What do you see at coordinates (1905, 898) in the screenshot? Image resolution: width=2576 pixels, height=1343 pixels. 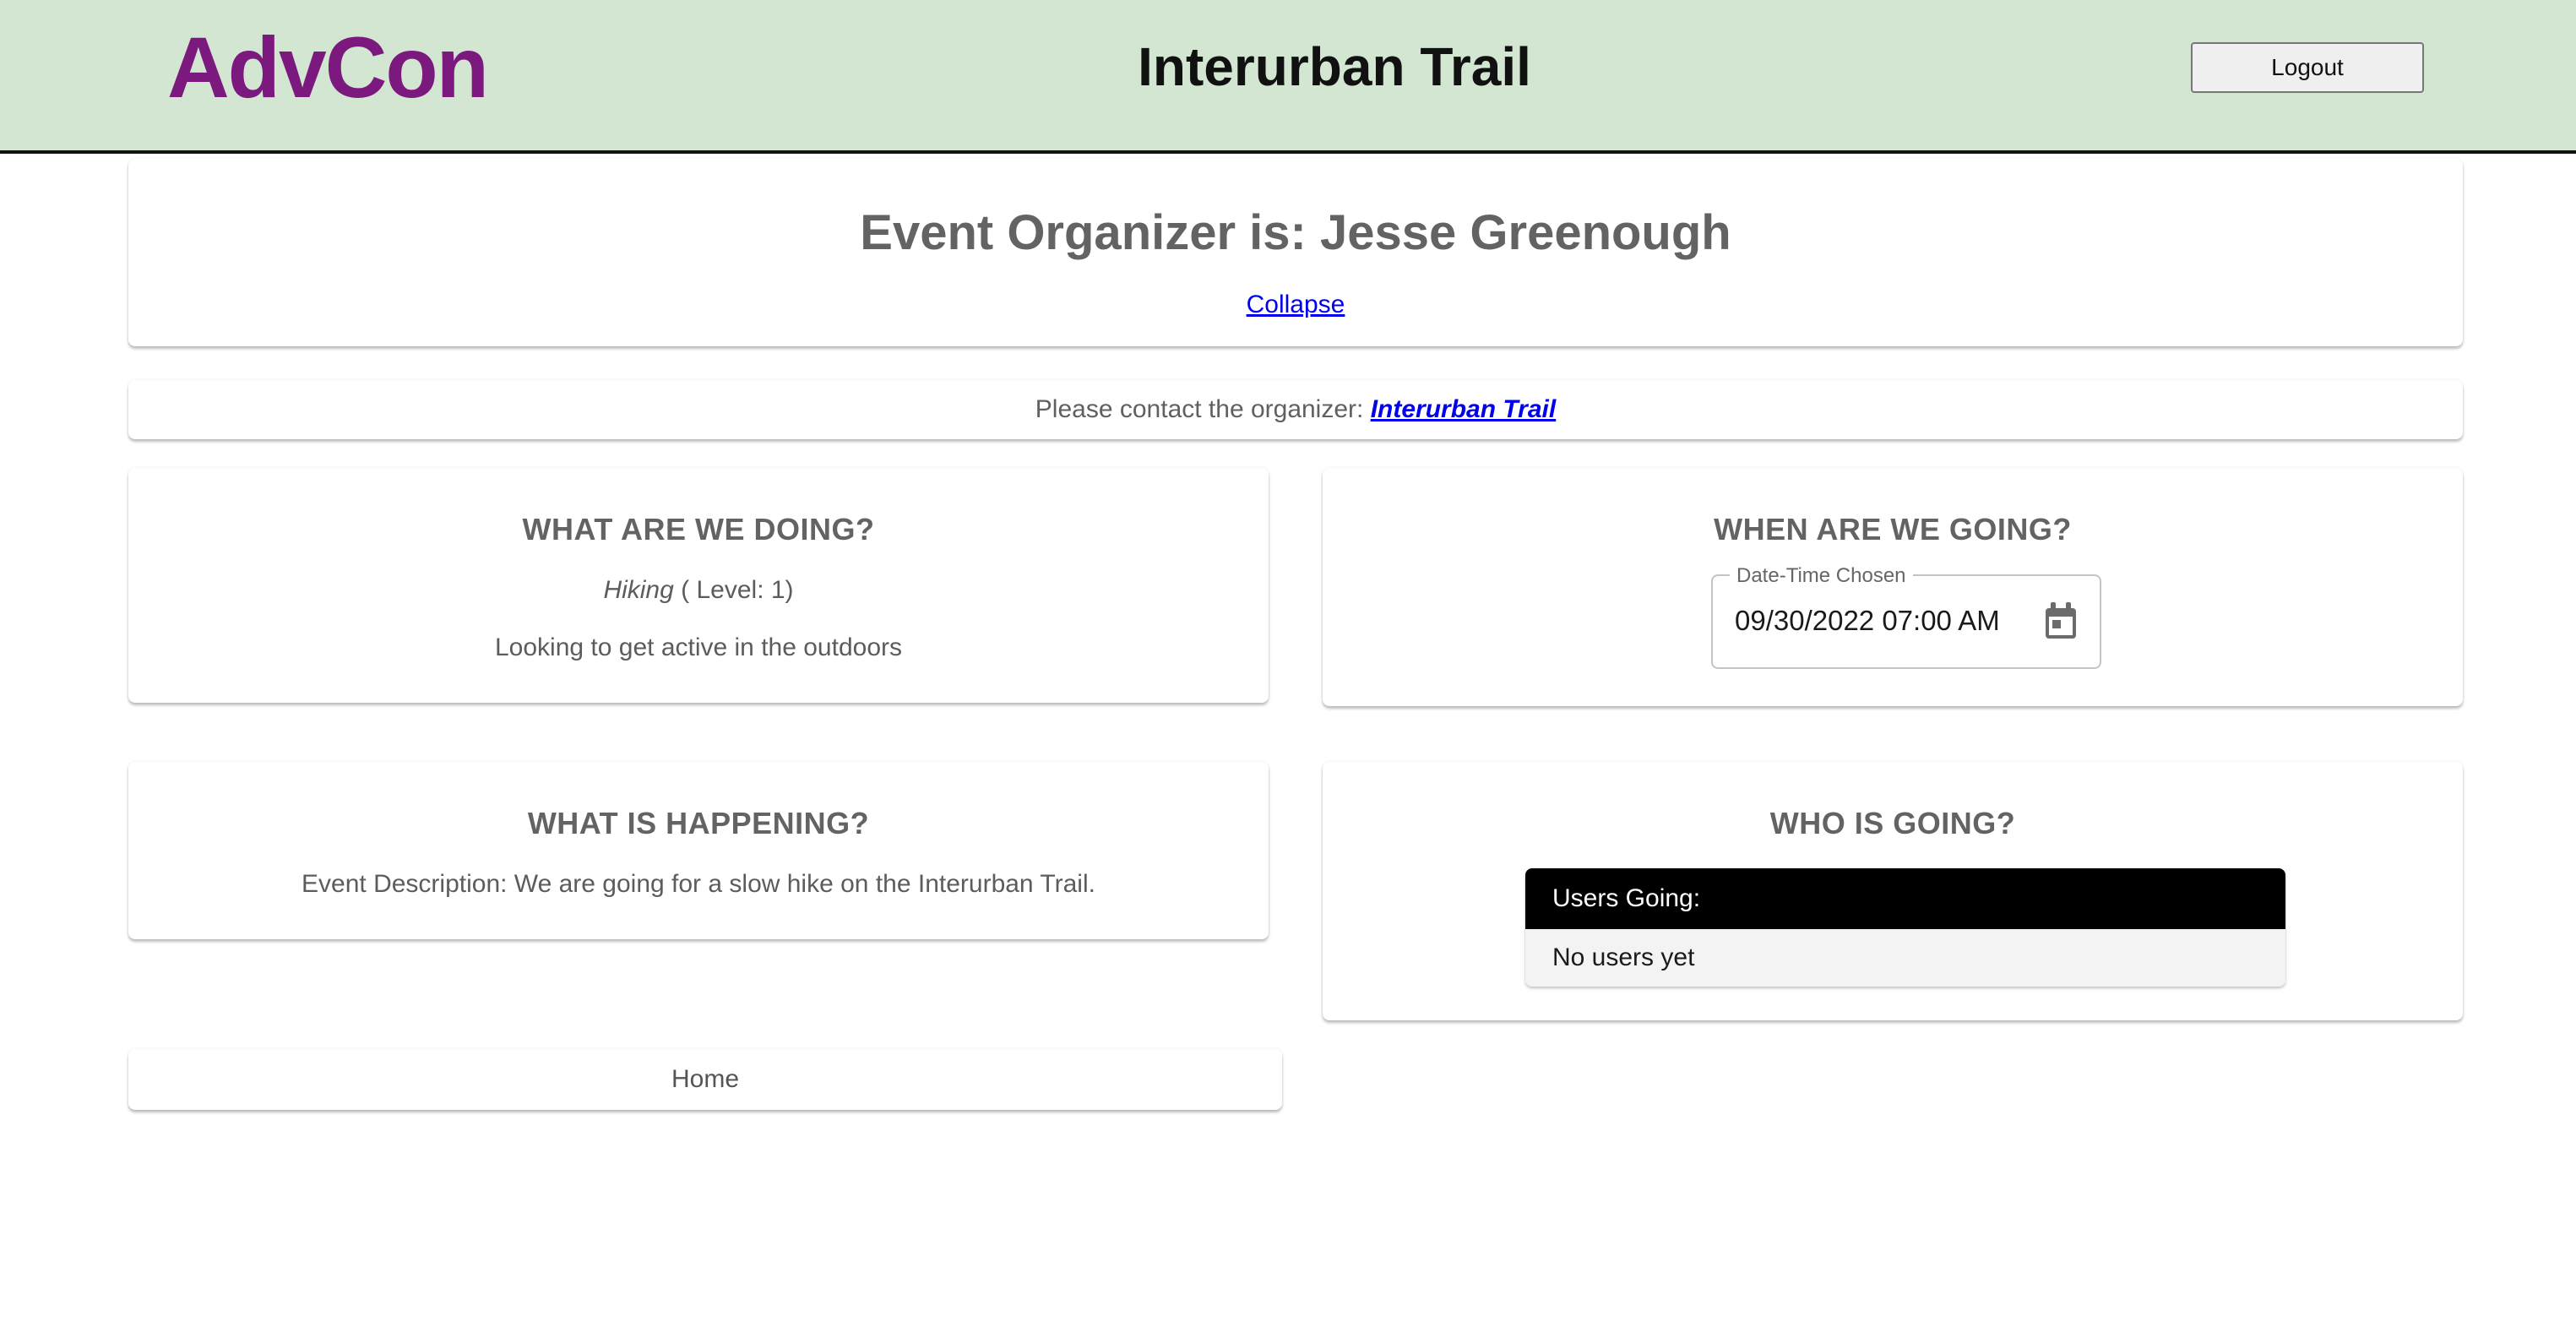 I see `users-going-header: Users Going:` at bounding box center [1905, 898].